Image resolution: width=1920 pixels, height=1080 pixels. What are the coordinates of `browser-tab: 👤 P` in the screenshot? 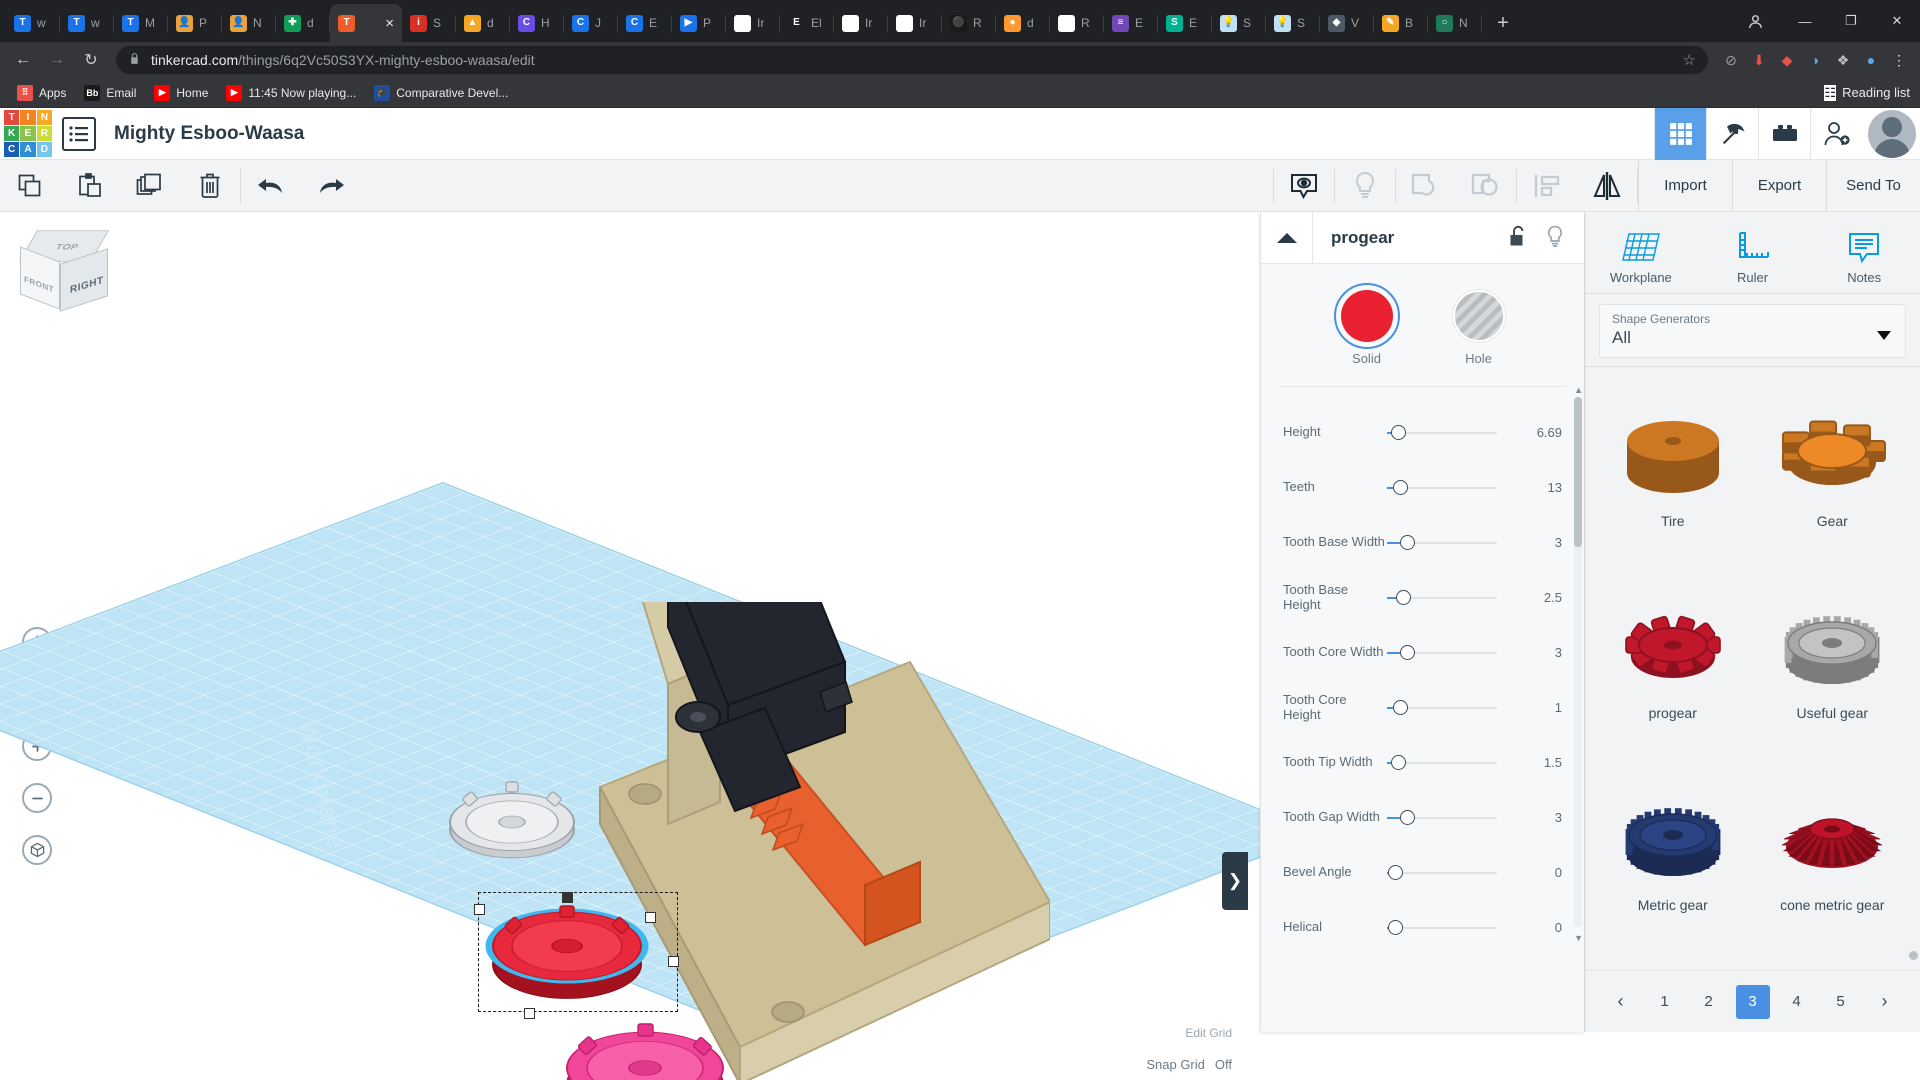 It's located at (195, 23).